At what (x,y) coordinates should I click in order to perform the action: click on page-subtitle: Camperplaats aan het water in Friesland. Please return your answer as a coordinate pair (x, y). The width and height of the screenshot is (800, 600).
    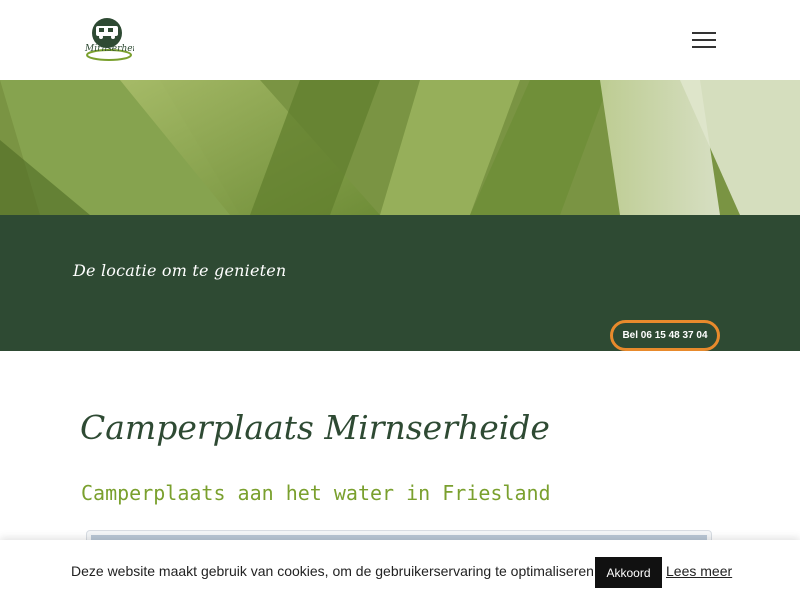
    Looking at the image, I should click on (316, 493).